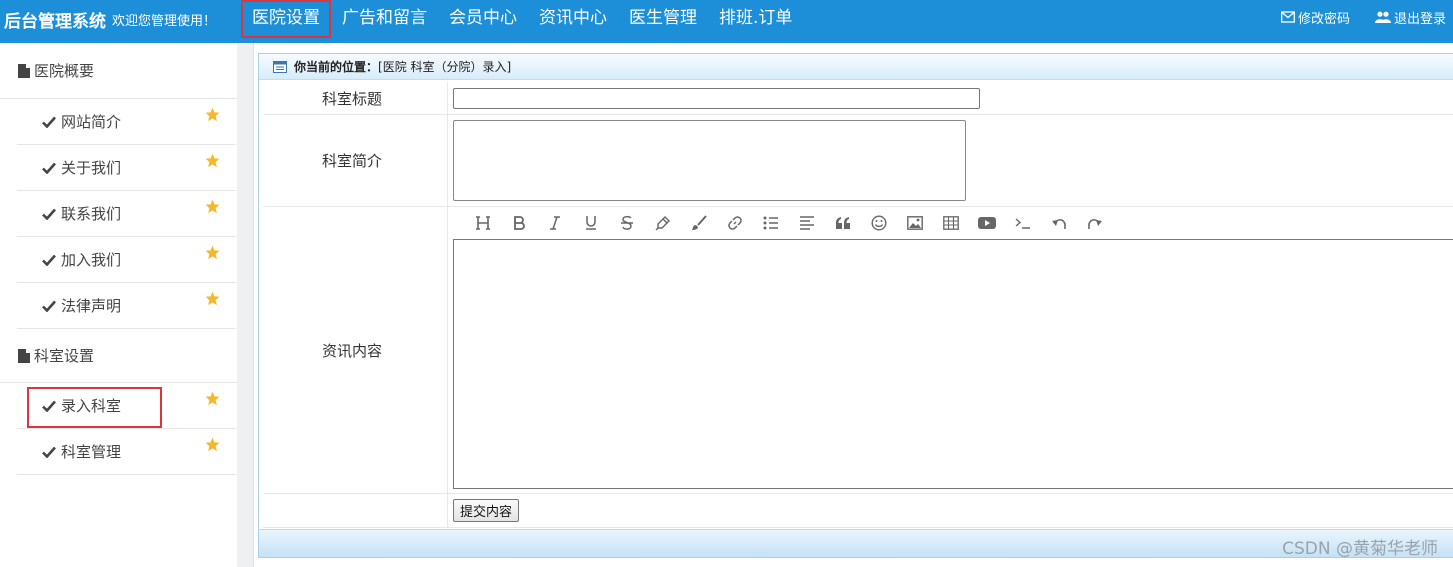 The height and width of the screenshot is (567, 1453). Describe the element at coordinates (627, 223) in the screenshot. I see `strikethrough-icon` at that location.